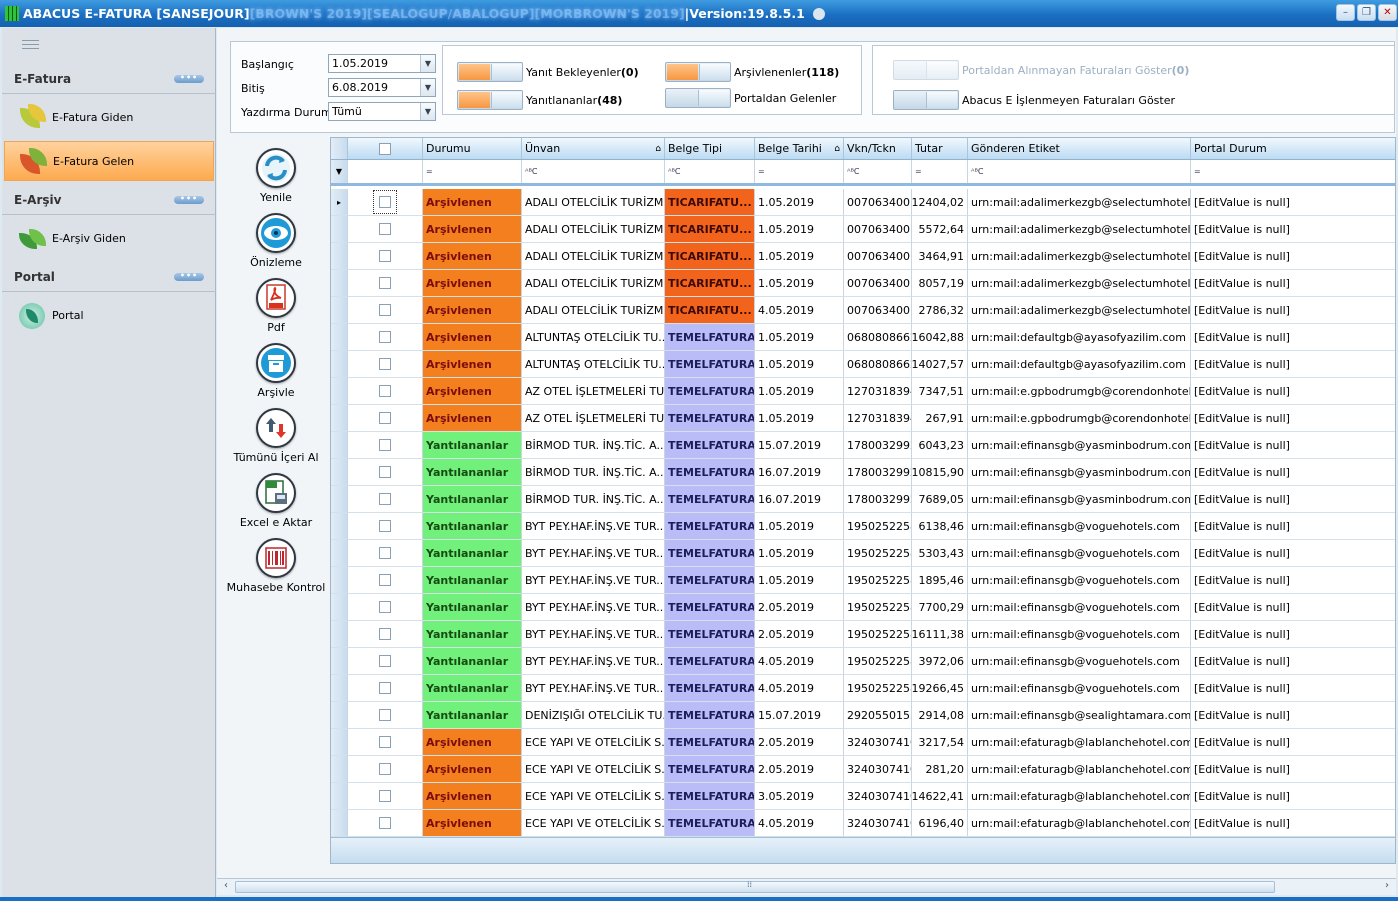  What do you see at coordinates (1366, 12) in the screenshot?
I see `maximize-button: ❐` at bounding box center [1366, 12].